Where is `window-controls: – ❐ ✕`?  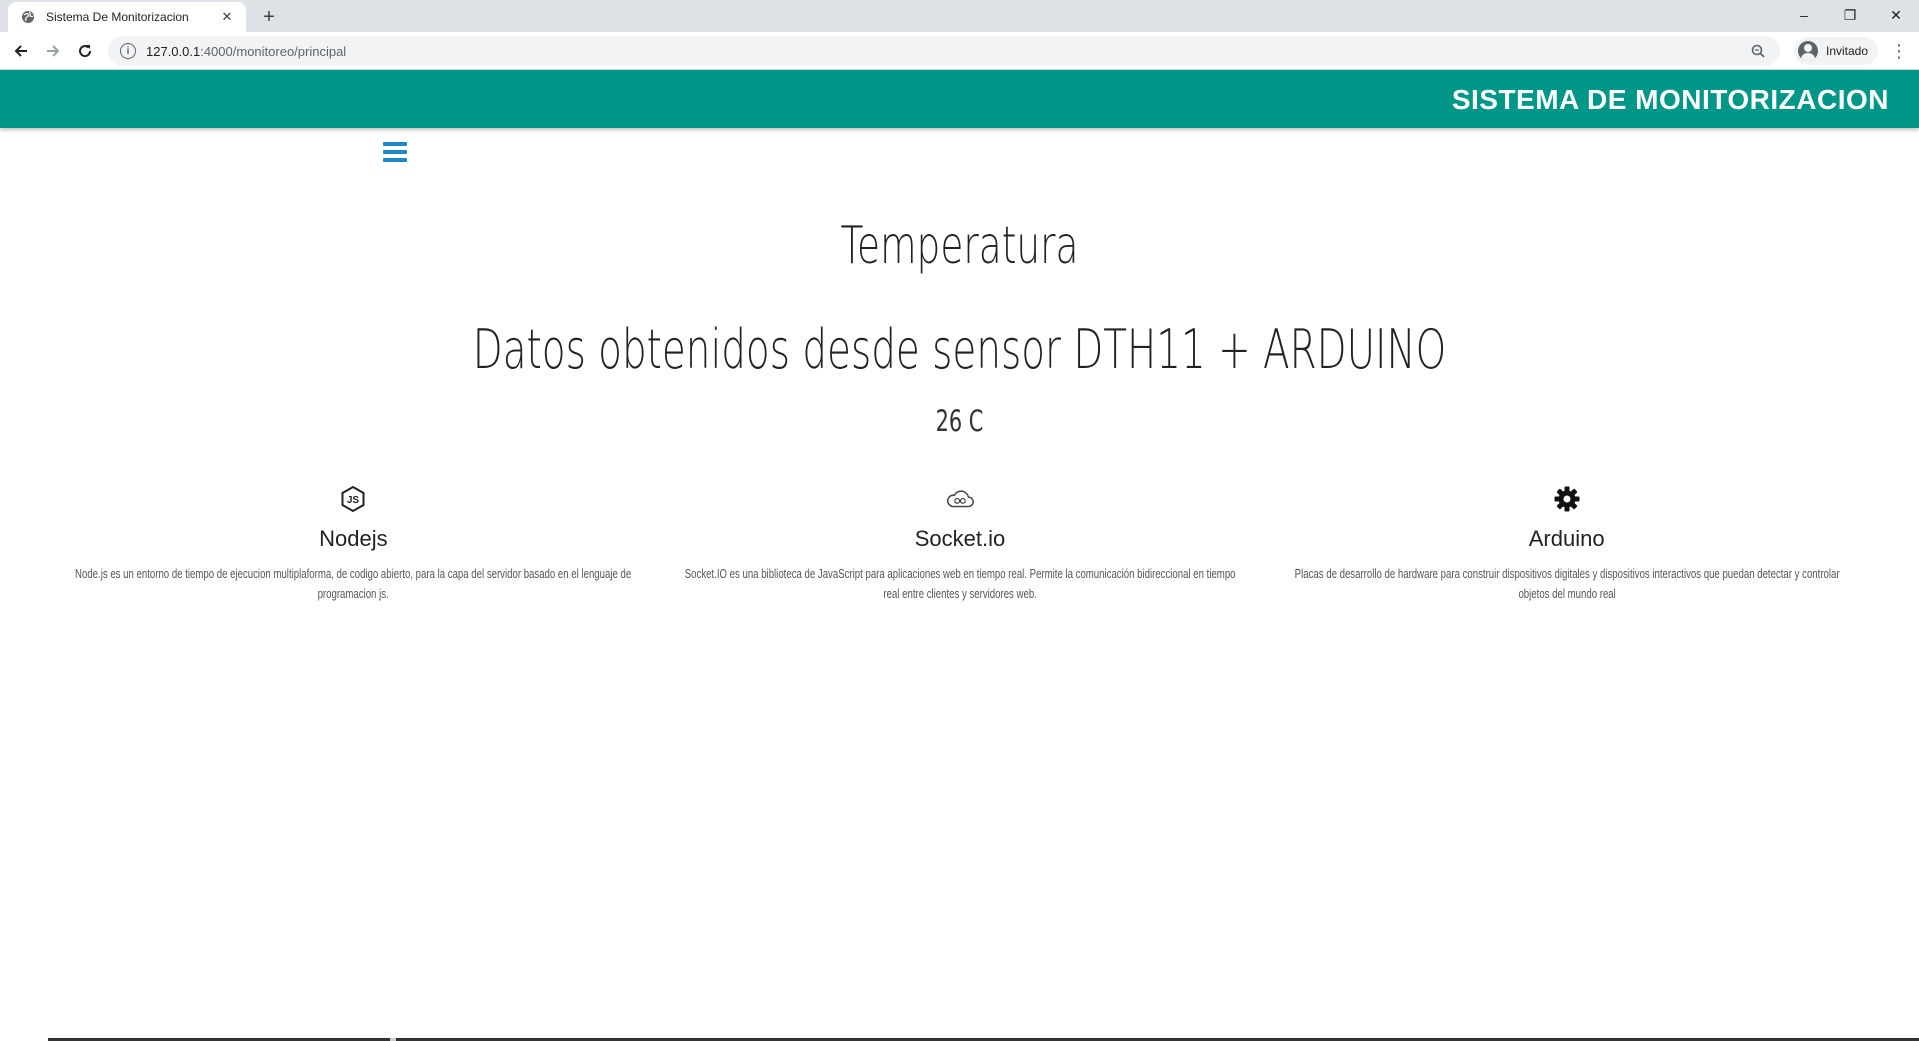 window-controls: – ❐ ✕ is located at coordinates (1850, 15).